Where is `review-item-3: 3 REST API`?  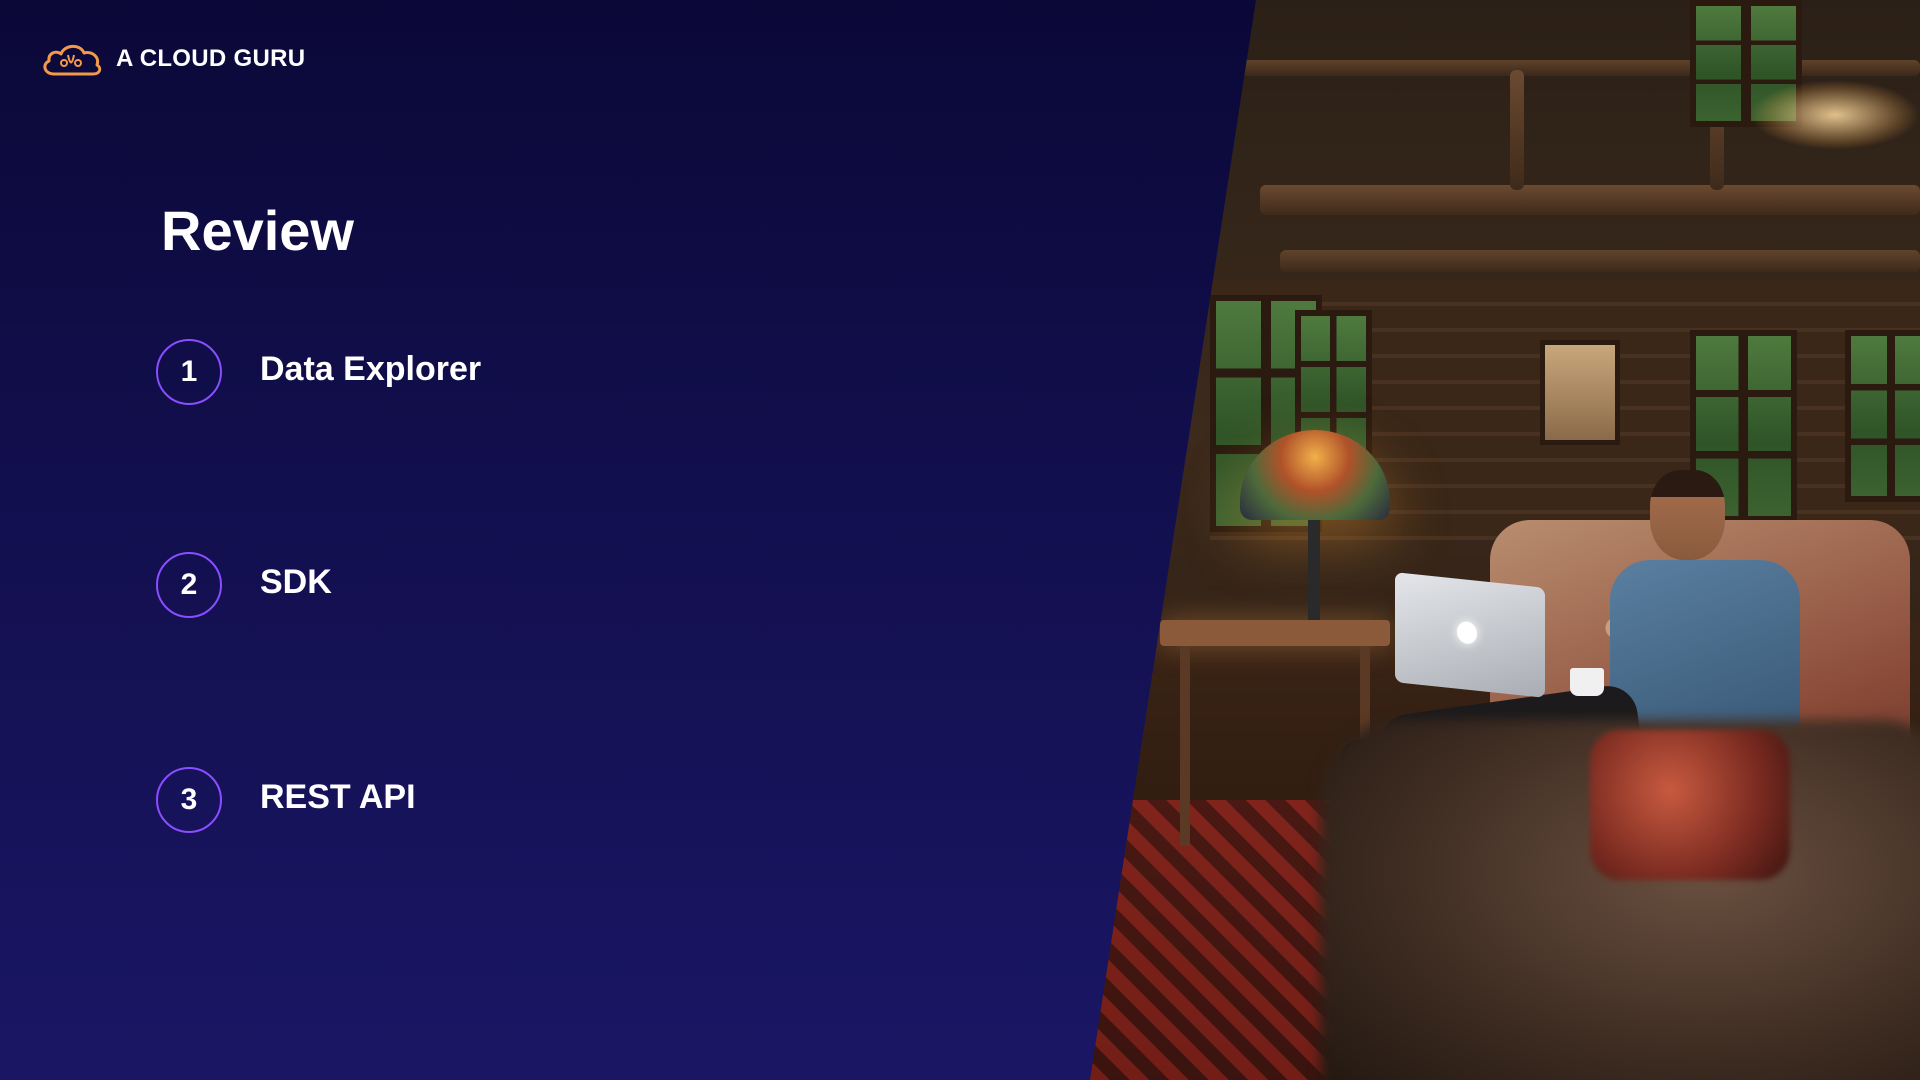
review-item-3: 3 REST API is located at coordinates (286, 800).